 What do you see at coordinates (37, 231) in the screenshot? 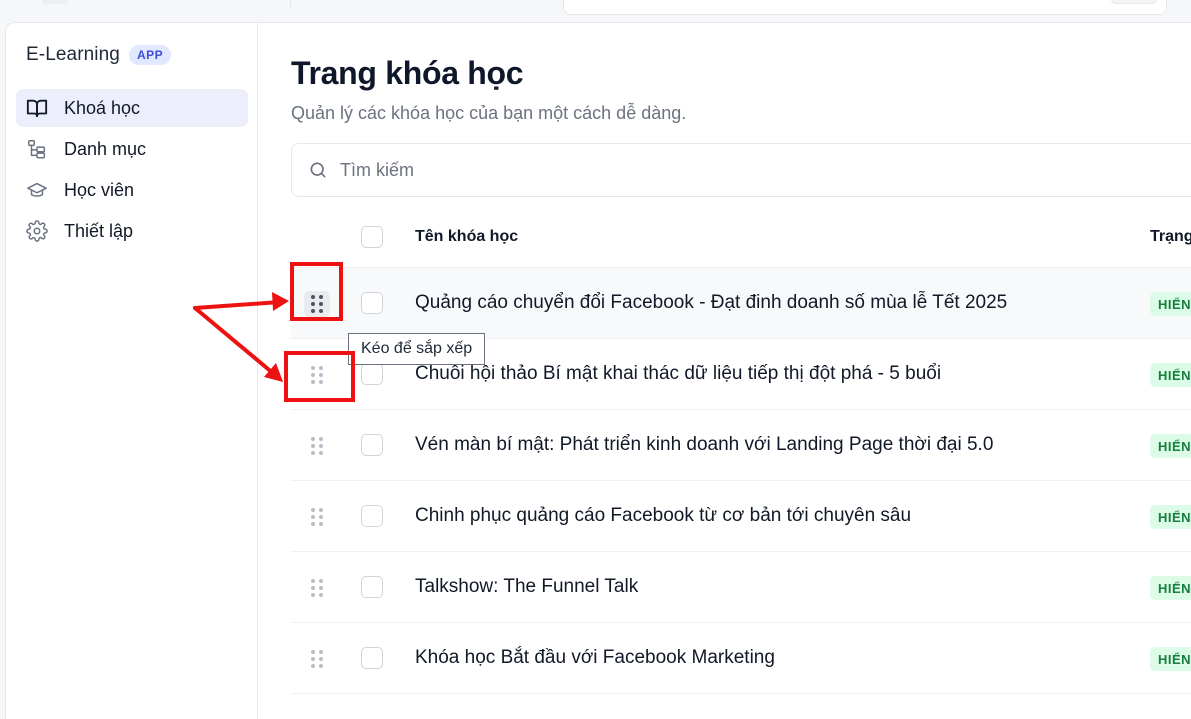
I see `gear-icon` at bounding box center [37, 231].